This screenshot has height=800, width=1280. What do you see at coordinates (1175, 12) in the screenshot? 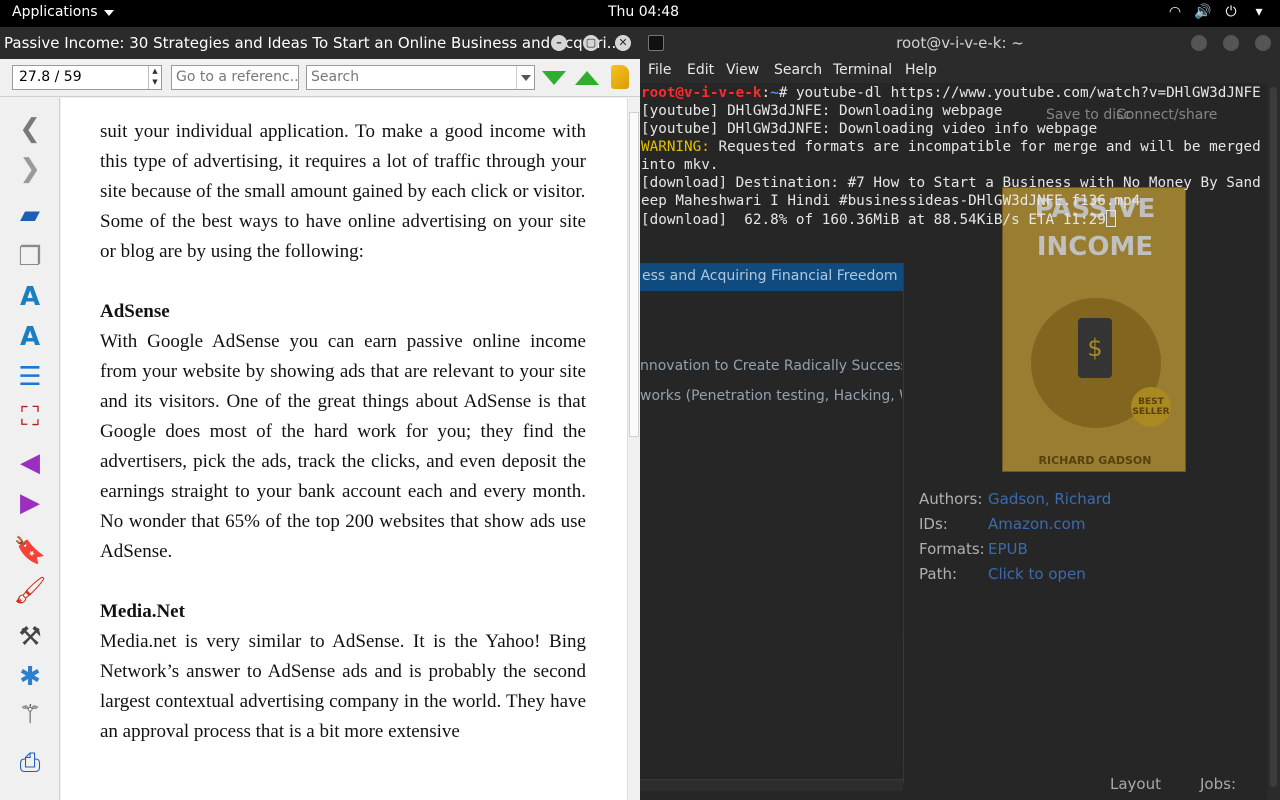
I see `wifi-icon: ◠` at bounding box center [1175, 12].